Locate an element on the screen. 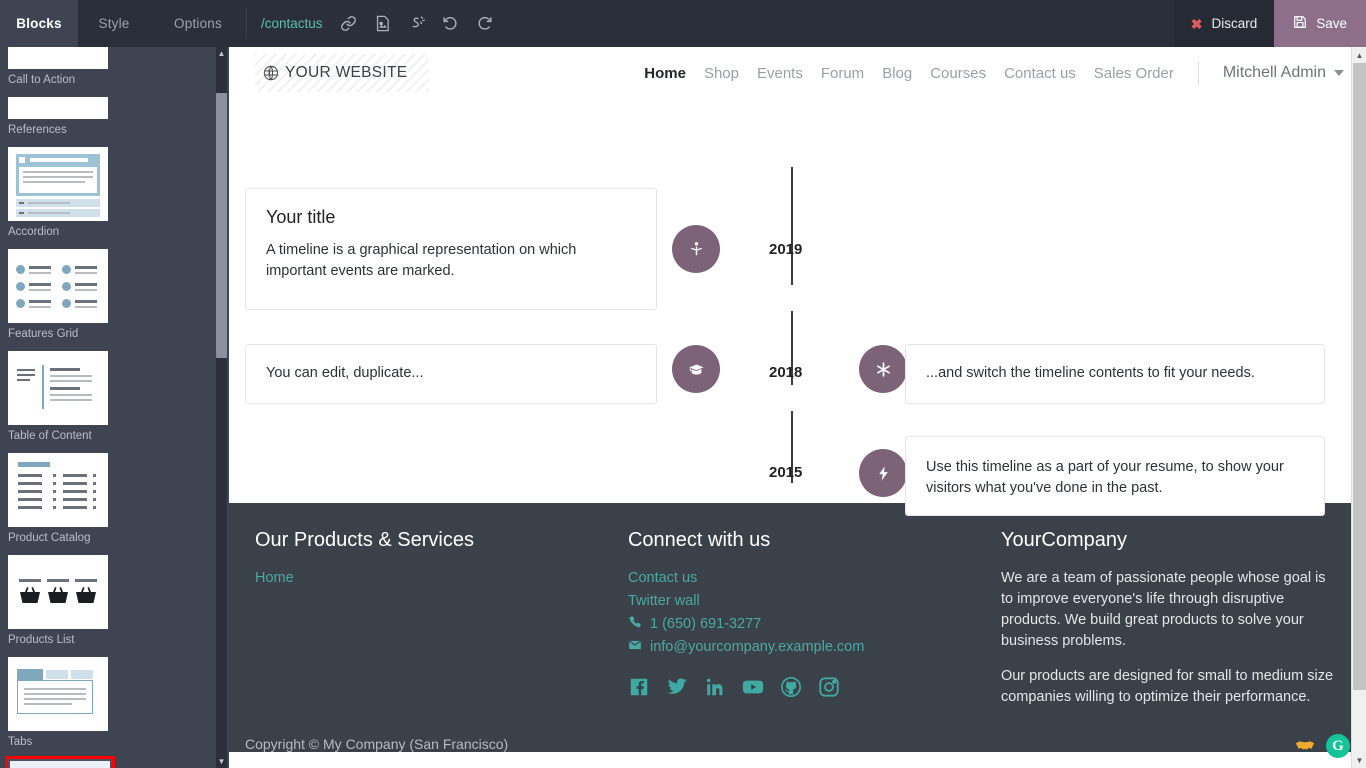 Image resolution: width=1366 pixels, height=768 pixels. page-url-area: /contactus is located at coordinates (370, 23).